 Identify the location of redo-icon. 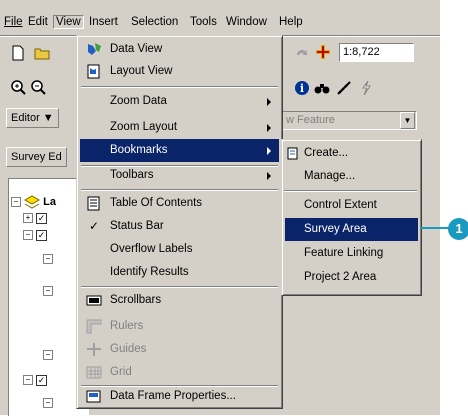
(302, 53).